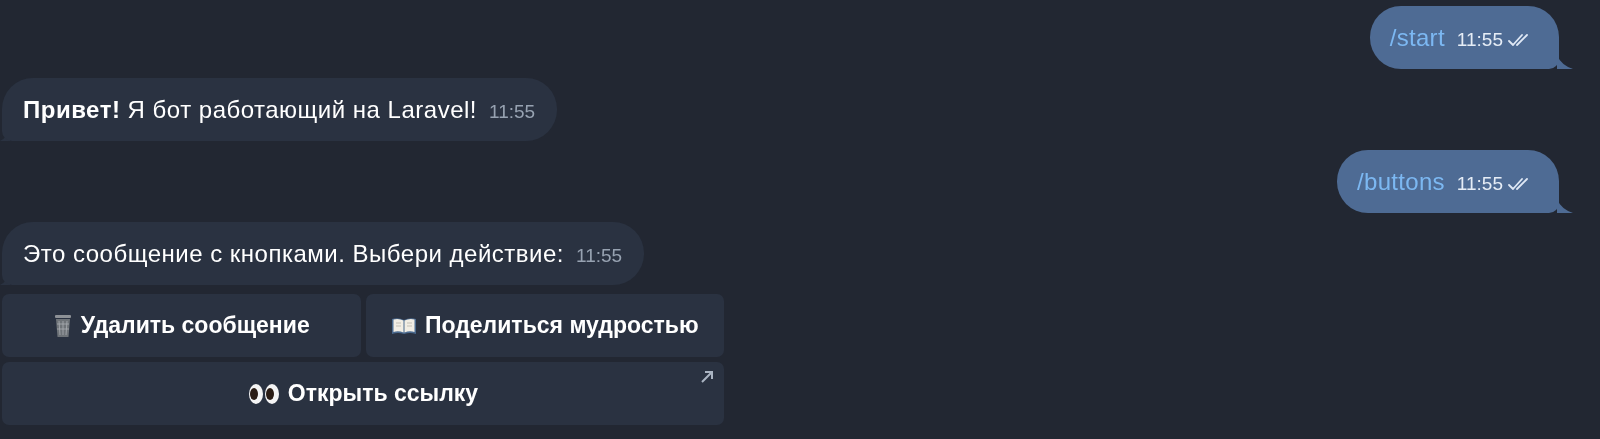 This screenshot has width=1600, height=439. Describe the element at coordinates (293, 253) in the screenshot. I see `message-text: Это сообщение с кнопками. Выбери действие:` at that location.